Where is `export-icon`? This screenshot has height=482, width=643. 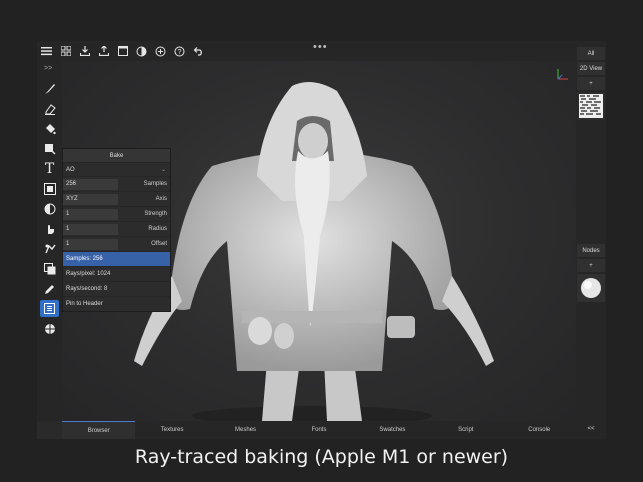
export-icon is located at coordinates (103, 51).